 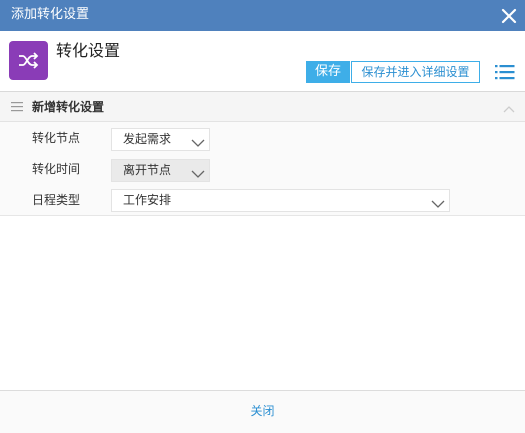 What do you see at coordinates (509, 16) in the screenshot?
I see `close-icon` at bounding box center [509, 16].